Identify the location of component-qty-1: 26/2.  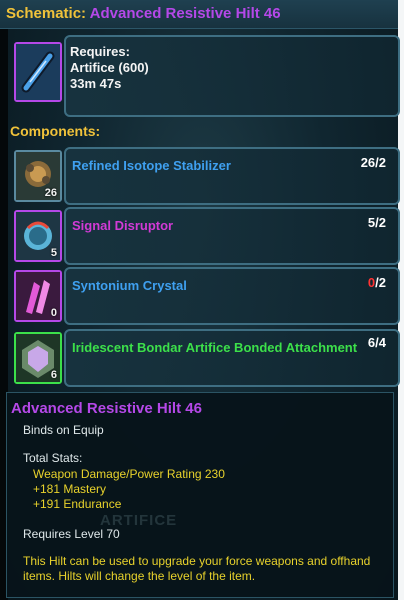
(373, 162).